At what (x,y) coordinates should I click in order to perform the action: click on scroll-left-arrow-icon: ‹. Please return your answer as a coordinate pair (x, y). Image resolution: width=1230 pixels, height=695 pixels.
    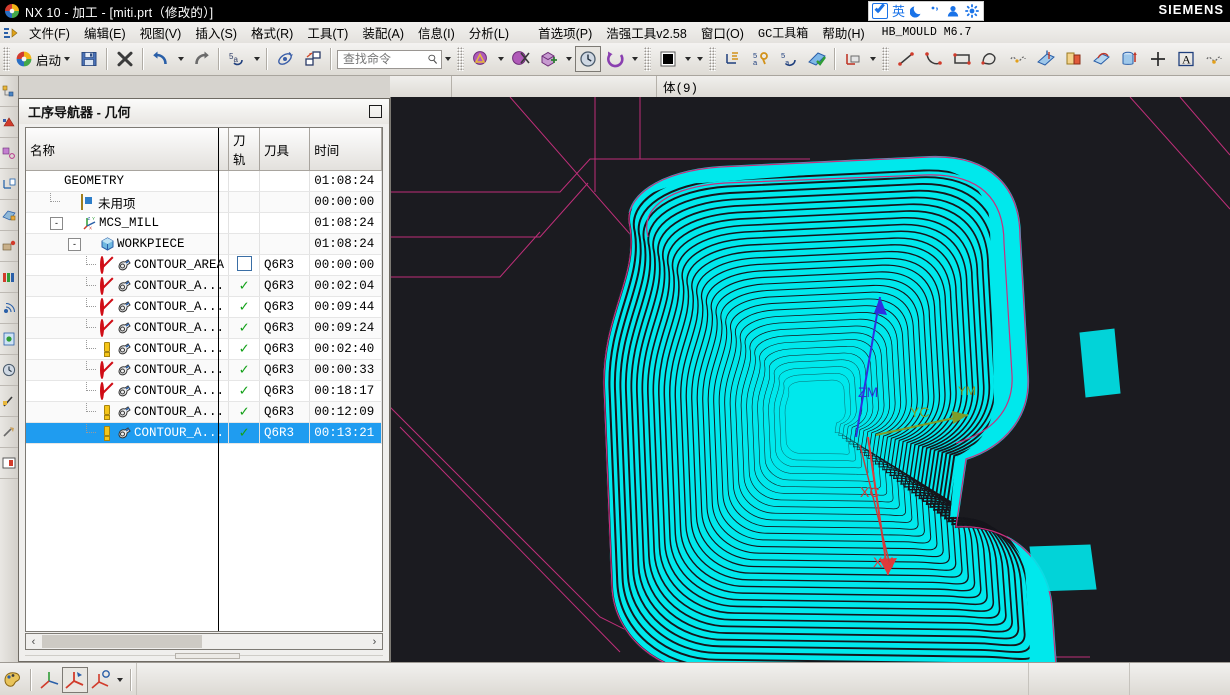
    Looking at the image, I should click on (33, 641).